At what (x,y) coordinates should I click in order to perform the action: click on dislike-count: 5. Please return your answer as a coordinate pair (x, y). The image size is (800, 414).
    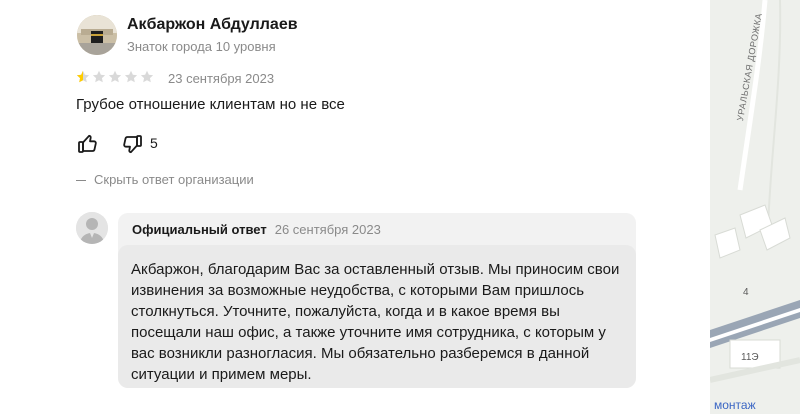
    Looking at the image, I should click on (154, 143).